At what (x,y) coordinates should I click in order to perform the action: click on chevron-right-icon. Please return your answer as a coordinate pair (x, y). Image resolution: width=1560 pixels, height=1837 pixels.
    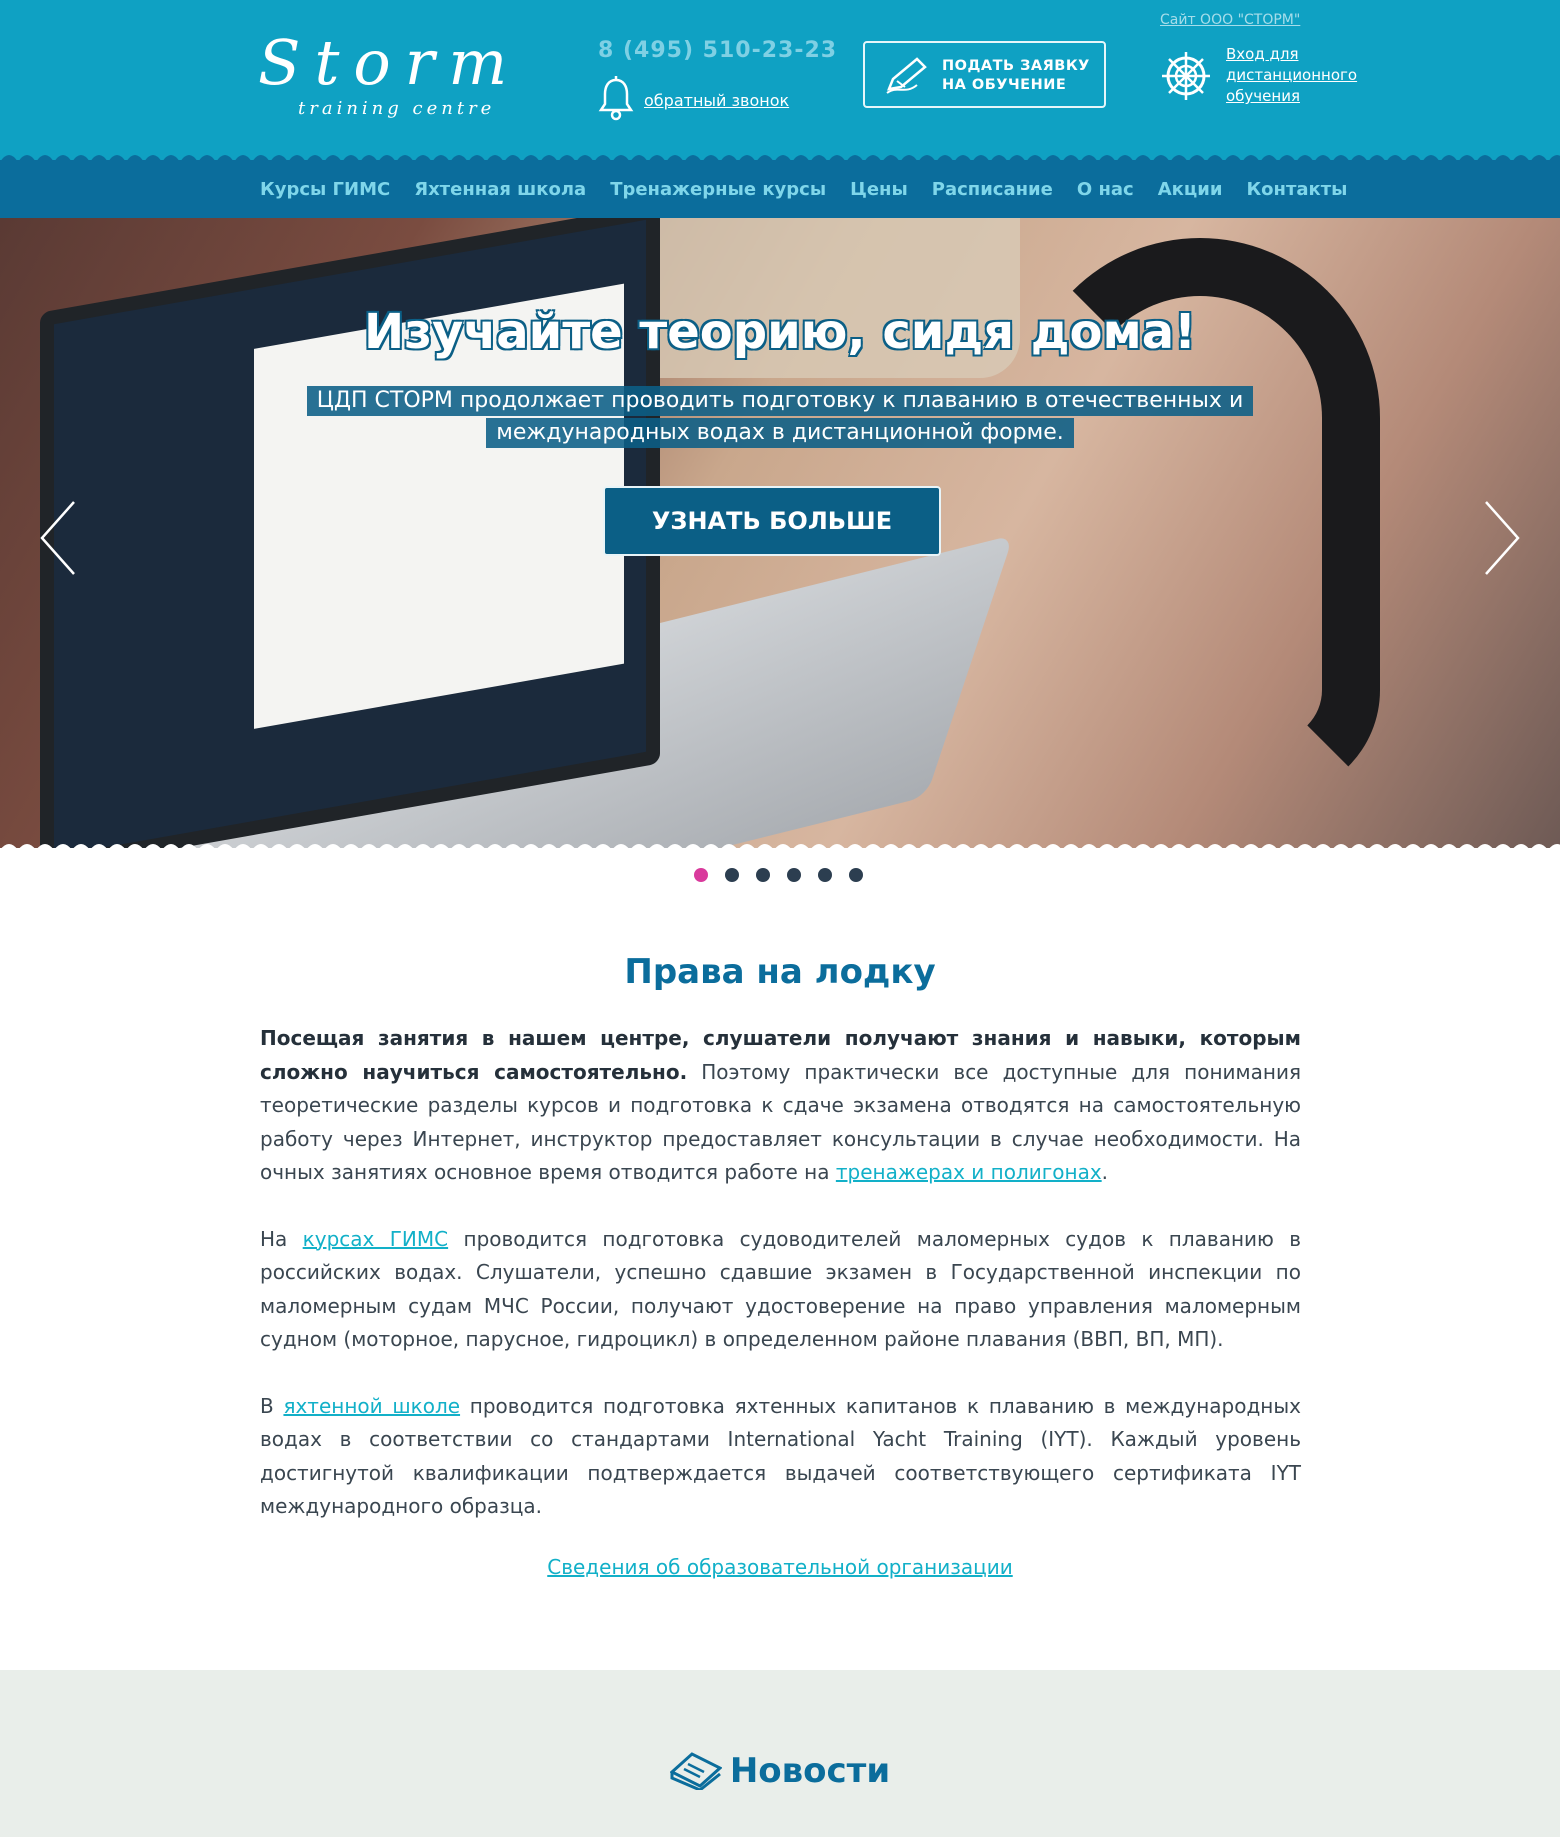
    Looking at the image, I should click on (1502, 538).